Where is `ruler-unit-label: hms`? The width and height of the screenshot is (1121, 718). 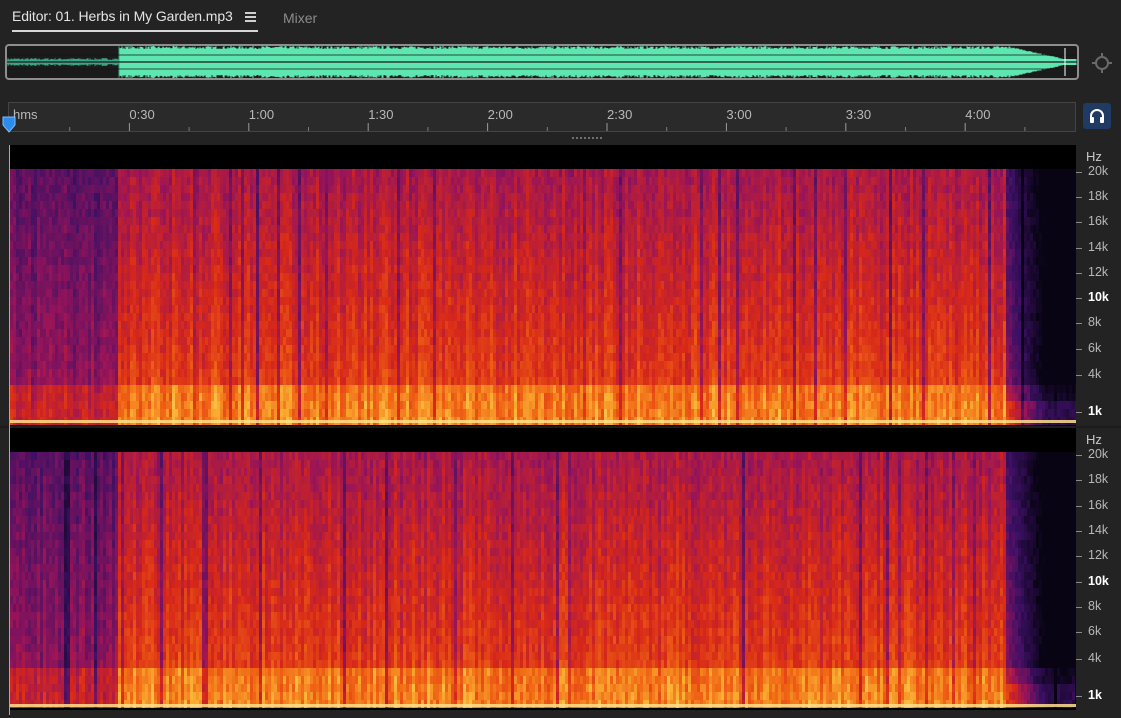
ruler-unit-label: hms is located at coordinates (25, 114).